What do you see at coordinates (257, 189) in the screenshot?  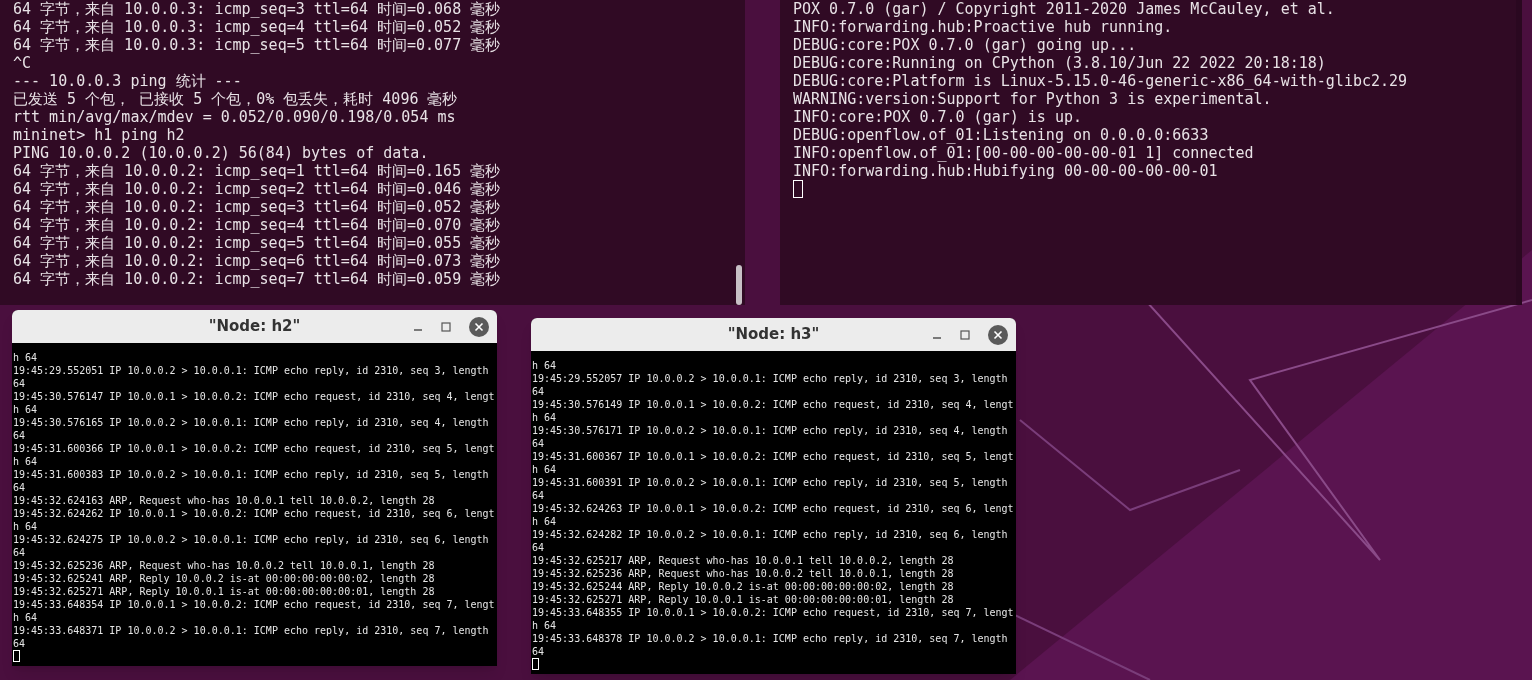 I see `terminal-line: 64 字节，来自 10.0.0.2: icmp_seq=2 ttl=64 时间=0.046 毫秒` at bounding box center [257, 189].